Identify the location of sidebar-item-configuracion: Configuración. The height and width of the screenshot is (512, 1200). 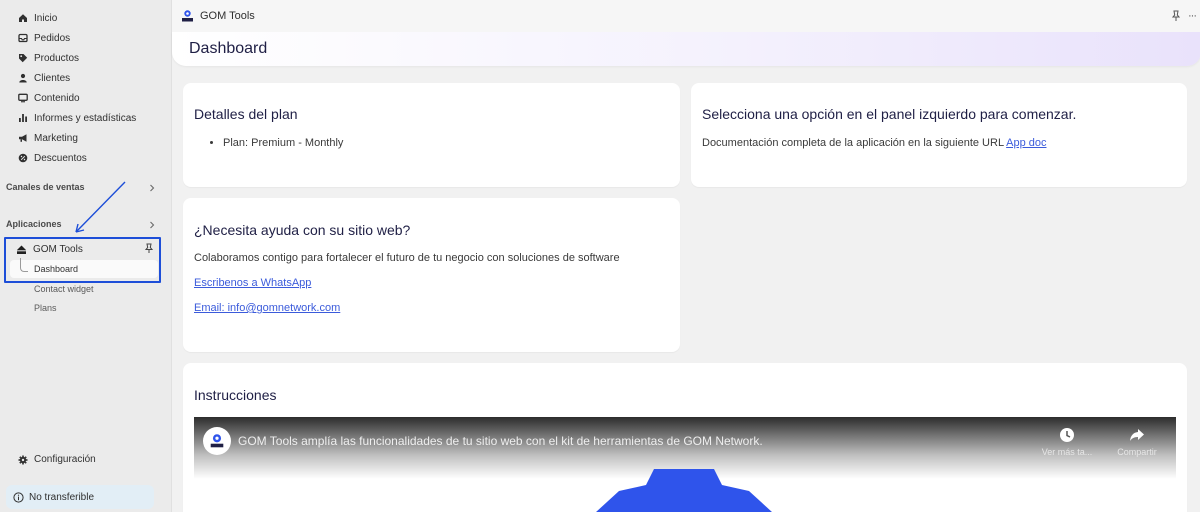
(57, 459).